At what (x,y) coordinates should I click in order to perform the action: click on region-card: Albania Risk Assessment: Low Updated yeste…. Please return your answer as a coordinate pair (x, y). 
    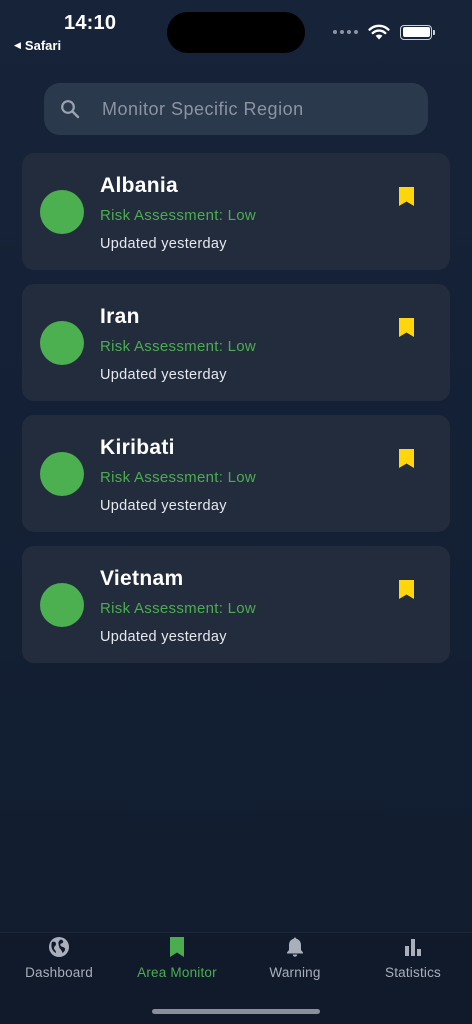
    Looking at the image, I should click on (236, 211).